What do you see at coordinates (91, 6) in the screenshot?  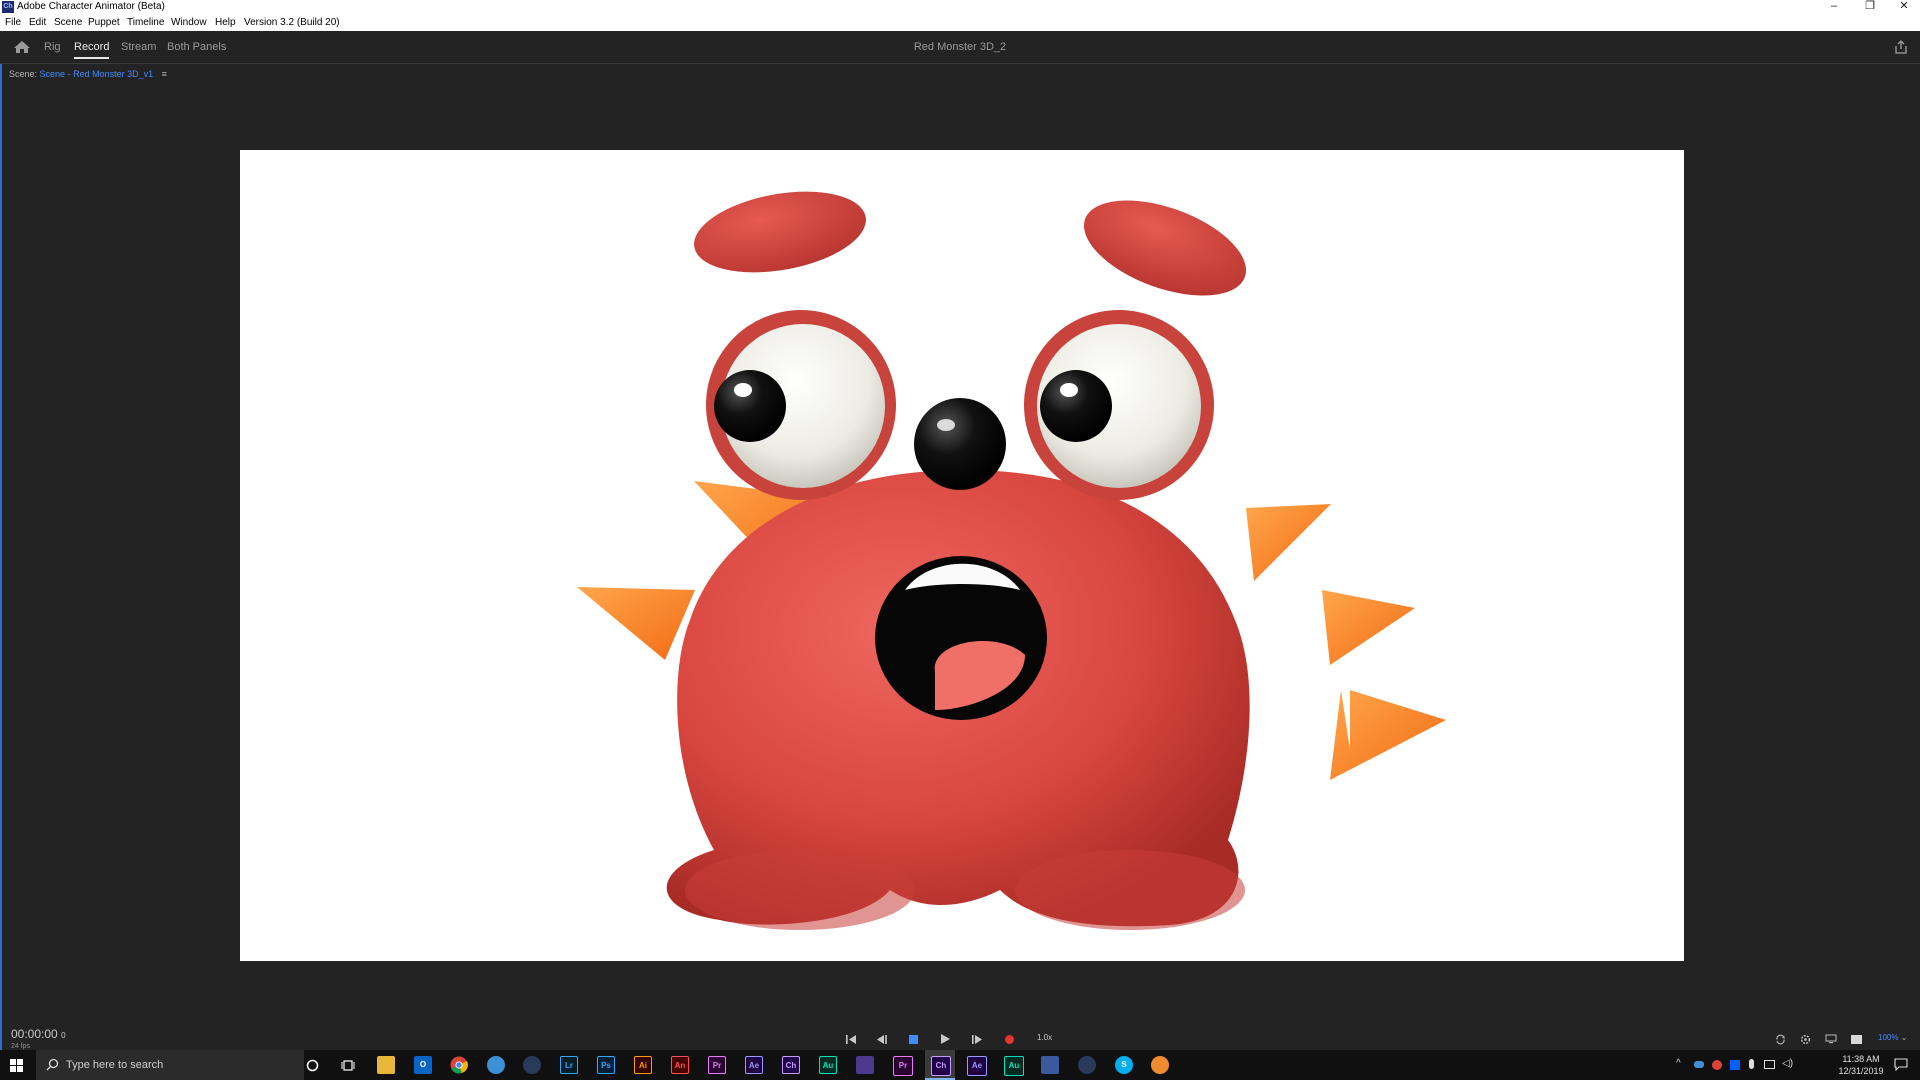 I see `window-title: Adobe Character Animator (Beta)` at bounding box center [91, 6].